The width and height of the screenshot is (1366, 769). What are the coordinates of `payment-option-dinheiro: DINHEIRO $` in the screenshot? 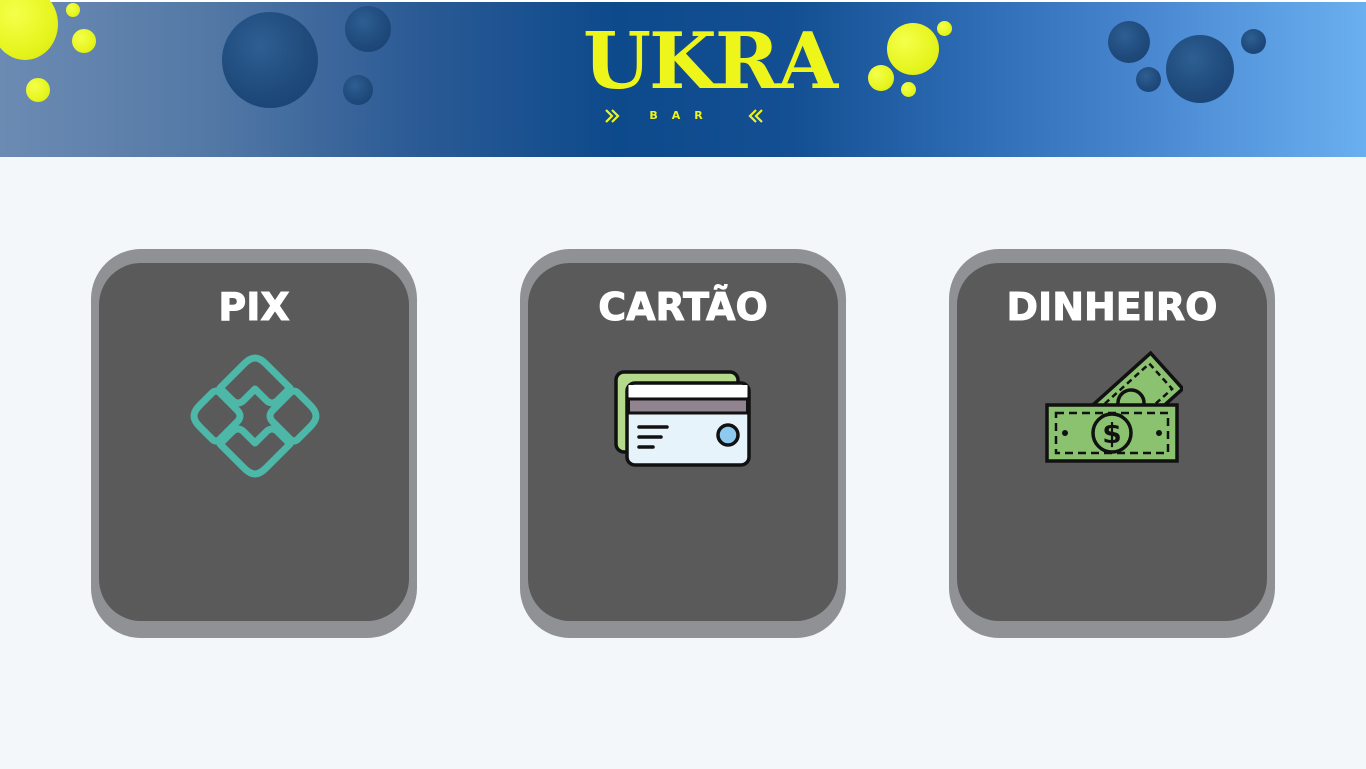 It's located at (1112, 443).